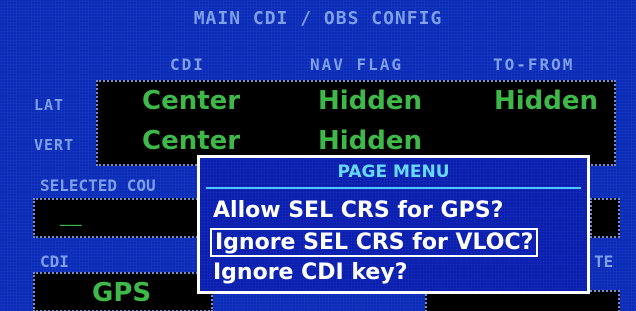 The height and width of the screenshot is (311, 636). I want to click on lat-to-from-value: Hidden, so click(546, 101).